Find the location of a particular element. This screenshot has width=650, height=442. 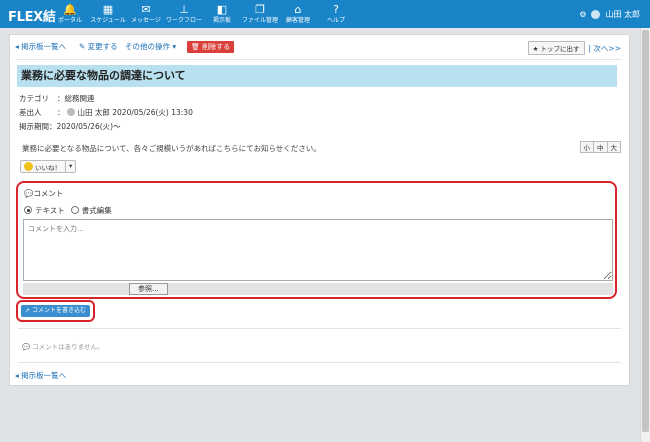

toolbar-right: ★ トップに出す | 次へ>> is located at coordinates (574, 48).